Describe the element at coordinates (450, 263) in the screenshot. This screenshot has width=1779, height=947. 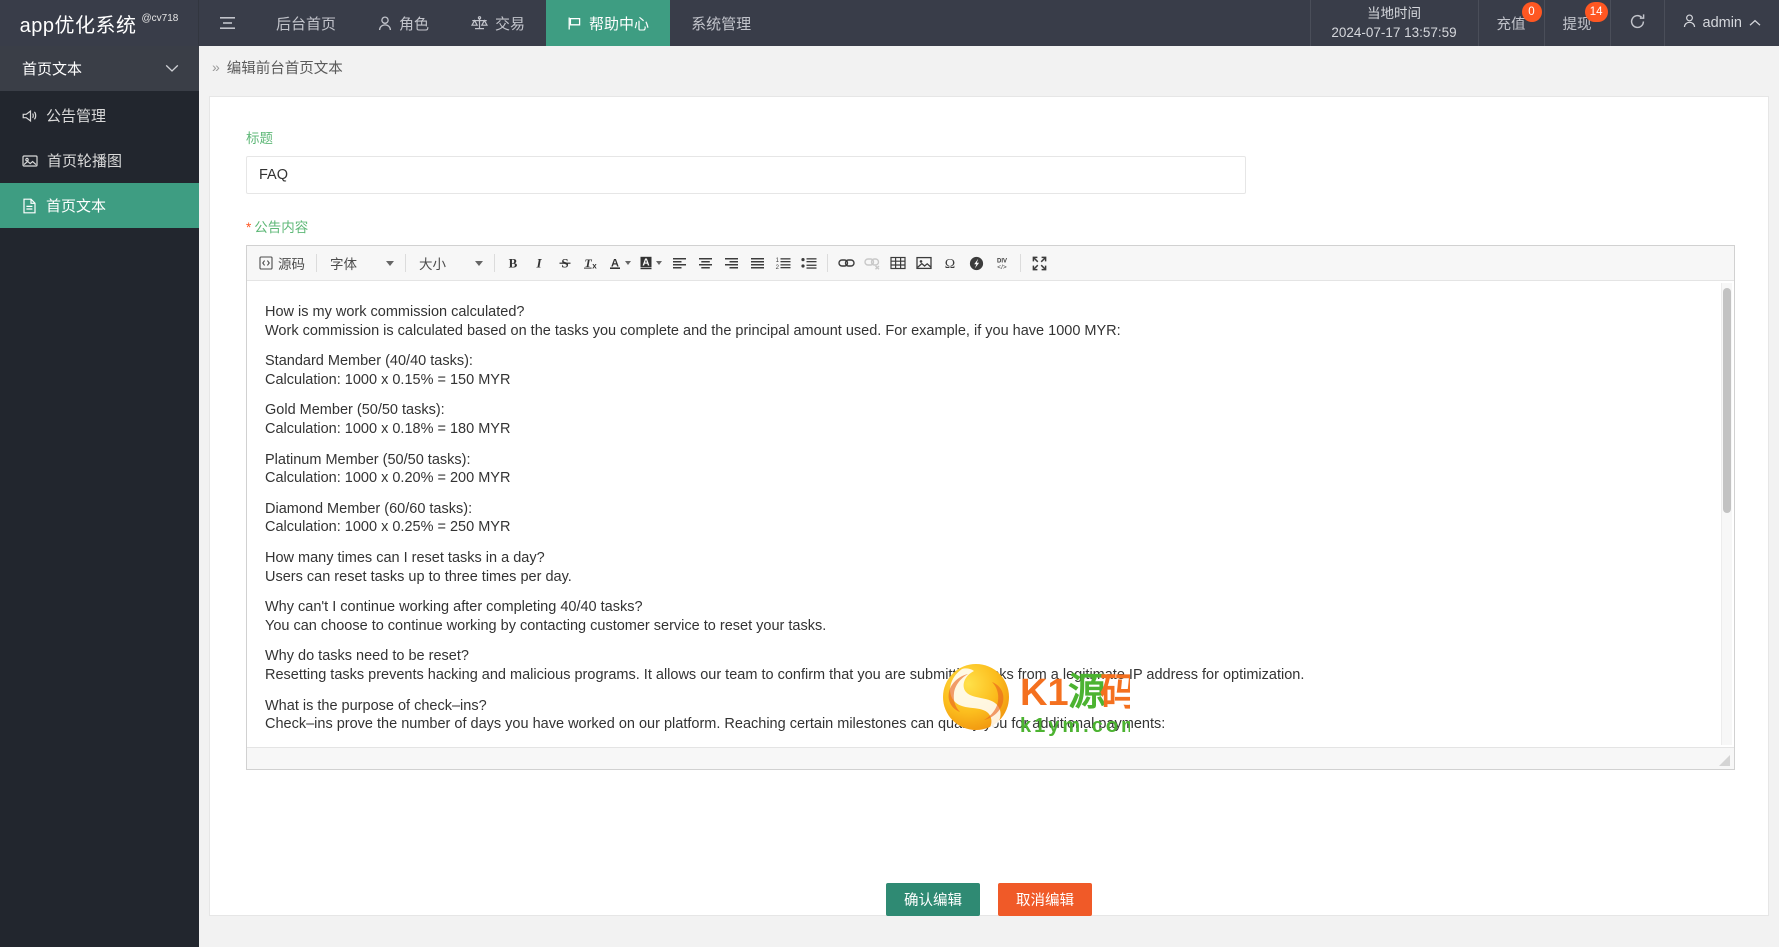
I see `size-combo: 大小` at that location.